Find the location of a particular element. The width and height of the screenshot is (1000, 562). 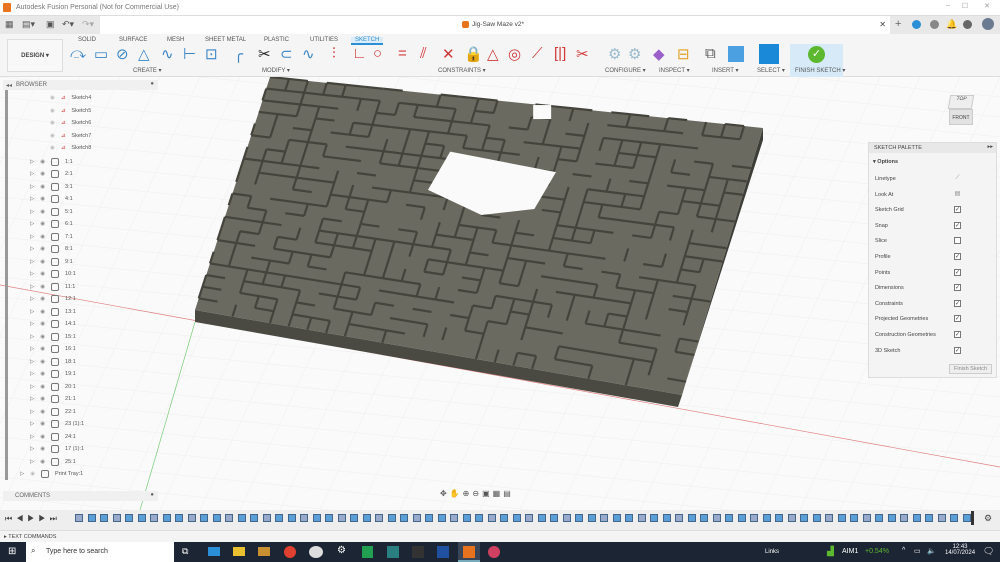

browser-body-item: ▷ ◉ 2:1 is located at coordinates (51, 174).